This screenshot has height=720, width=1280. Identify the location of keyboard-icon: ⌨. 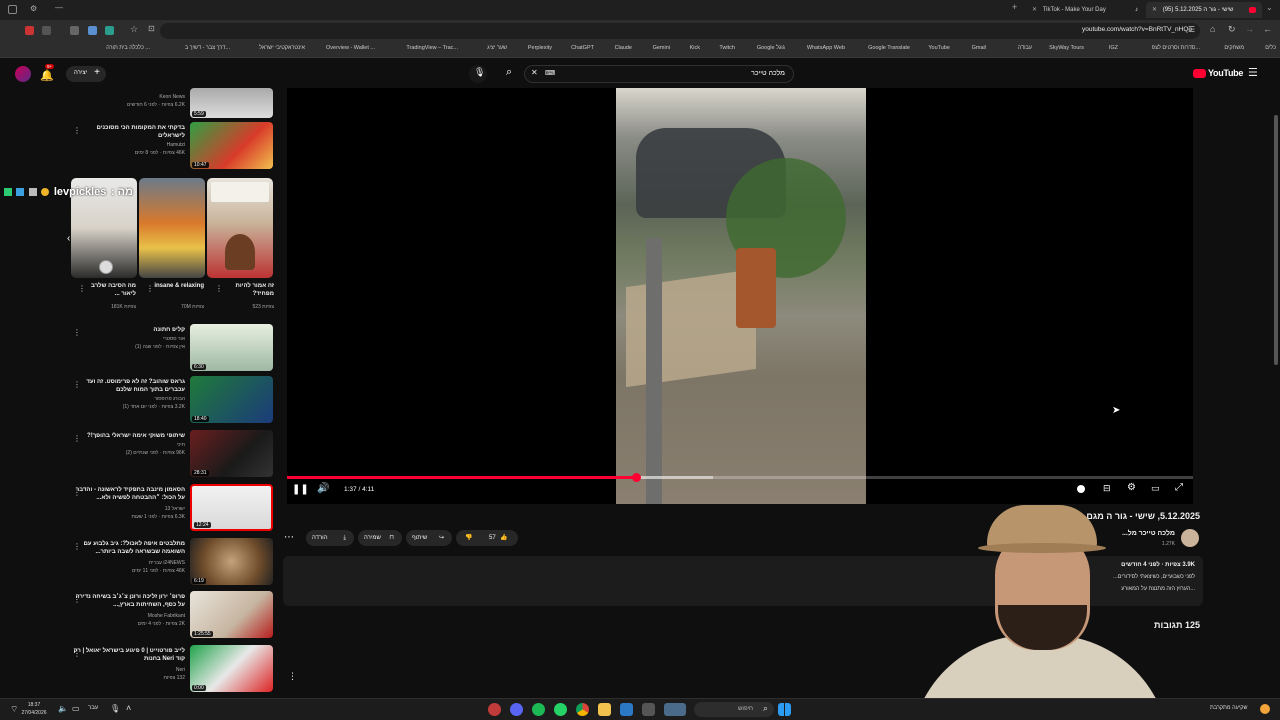
(550, 73).